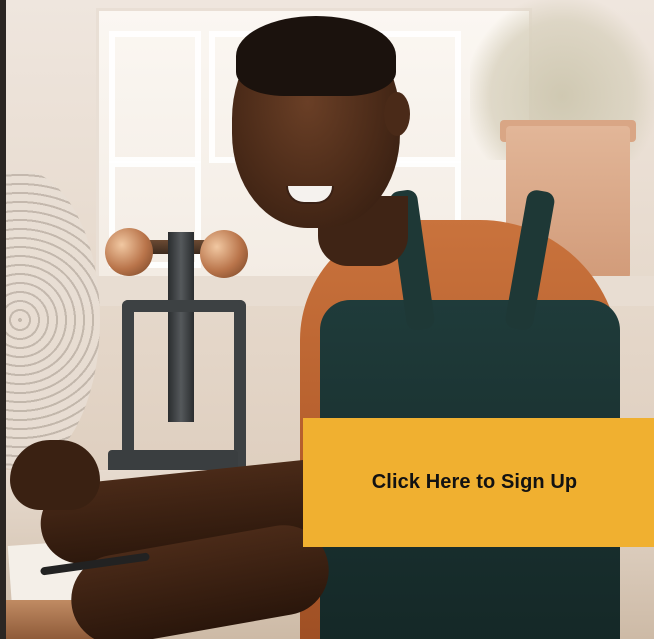 Image resolution: width=654 pixels, height=639 pixels. Describe the element at coordinates (55, 475) in the screenshot. I see `person-hand` at that location.